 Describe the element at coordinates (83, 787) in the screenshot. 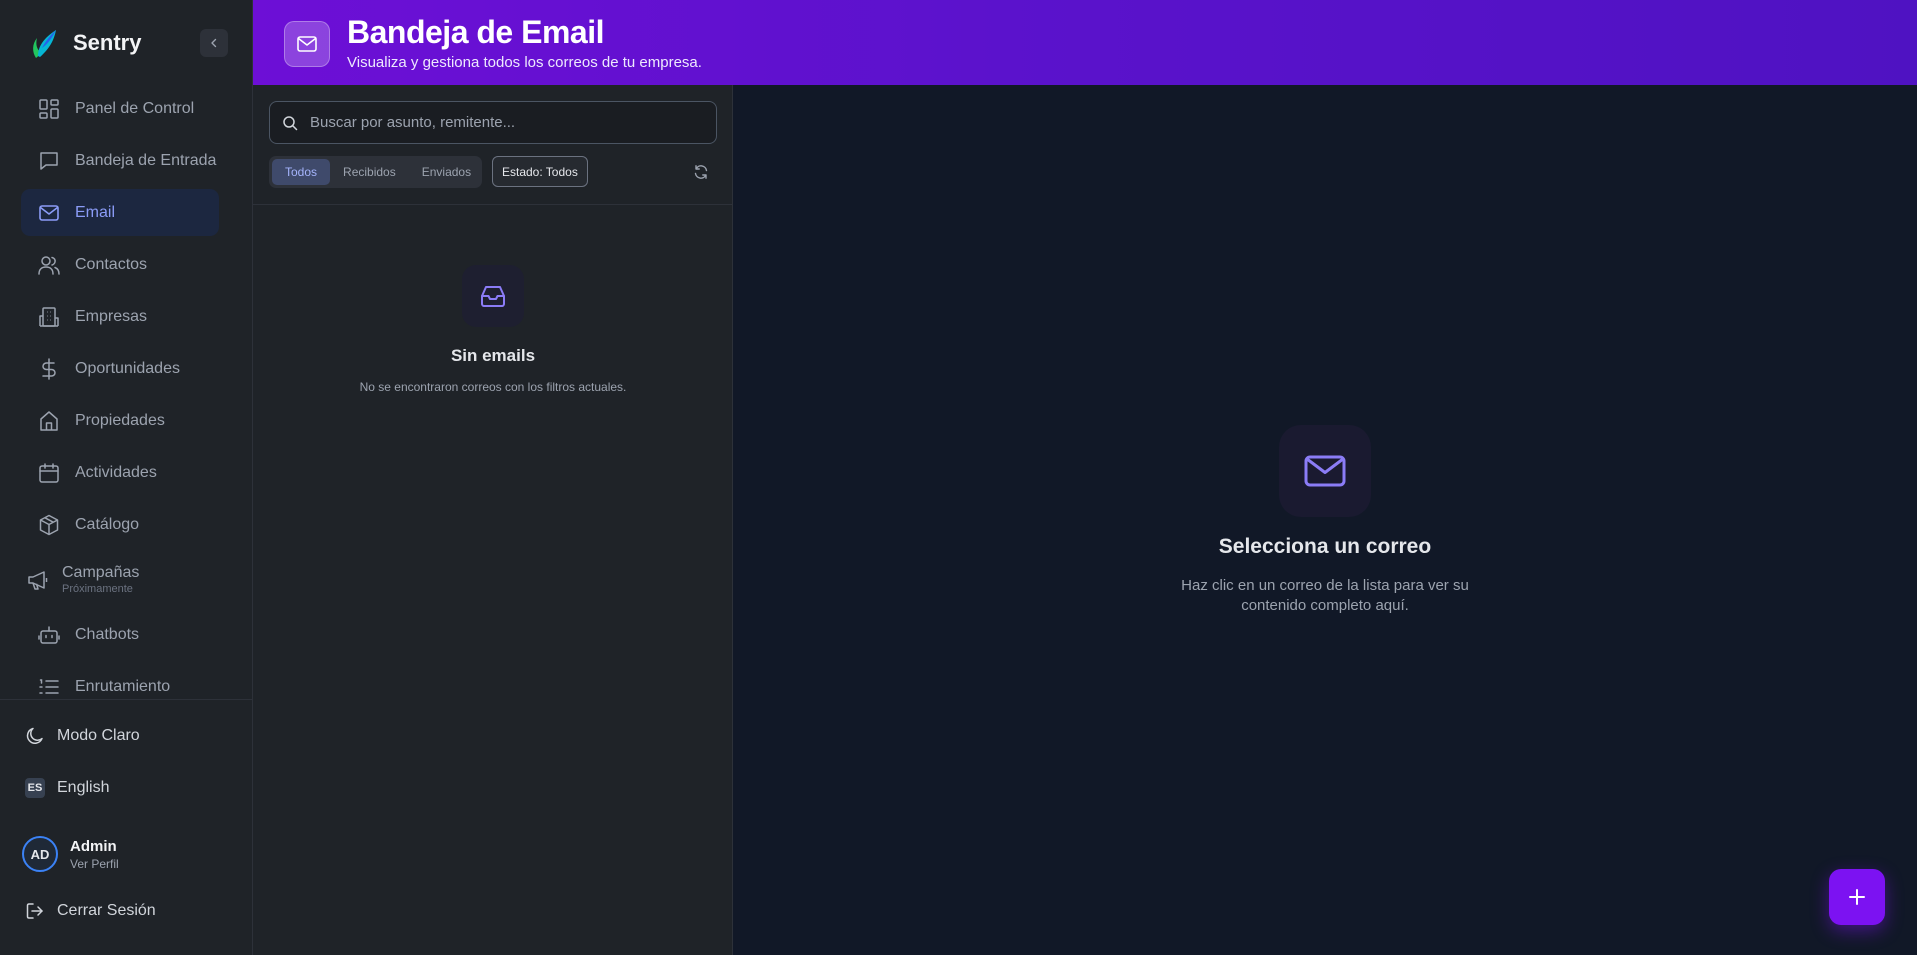

I see `language-label: English` at that location.